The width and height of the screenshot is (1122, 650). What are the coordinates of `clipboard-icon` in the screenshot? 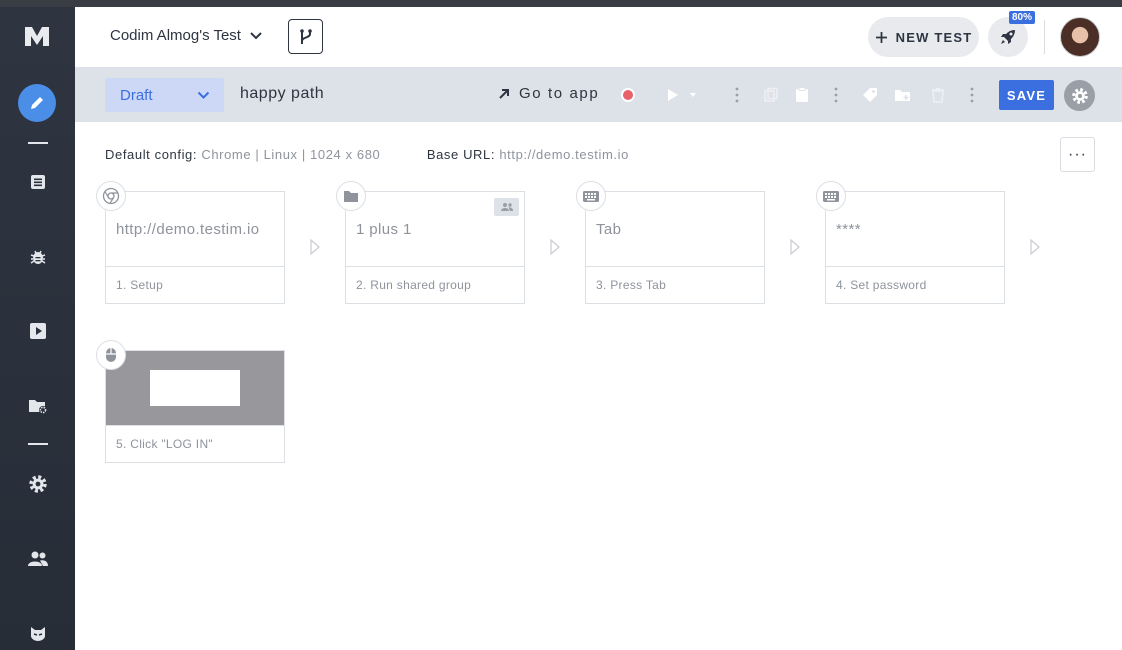 It's located at (802, 94).